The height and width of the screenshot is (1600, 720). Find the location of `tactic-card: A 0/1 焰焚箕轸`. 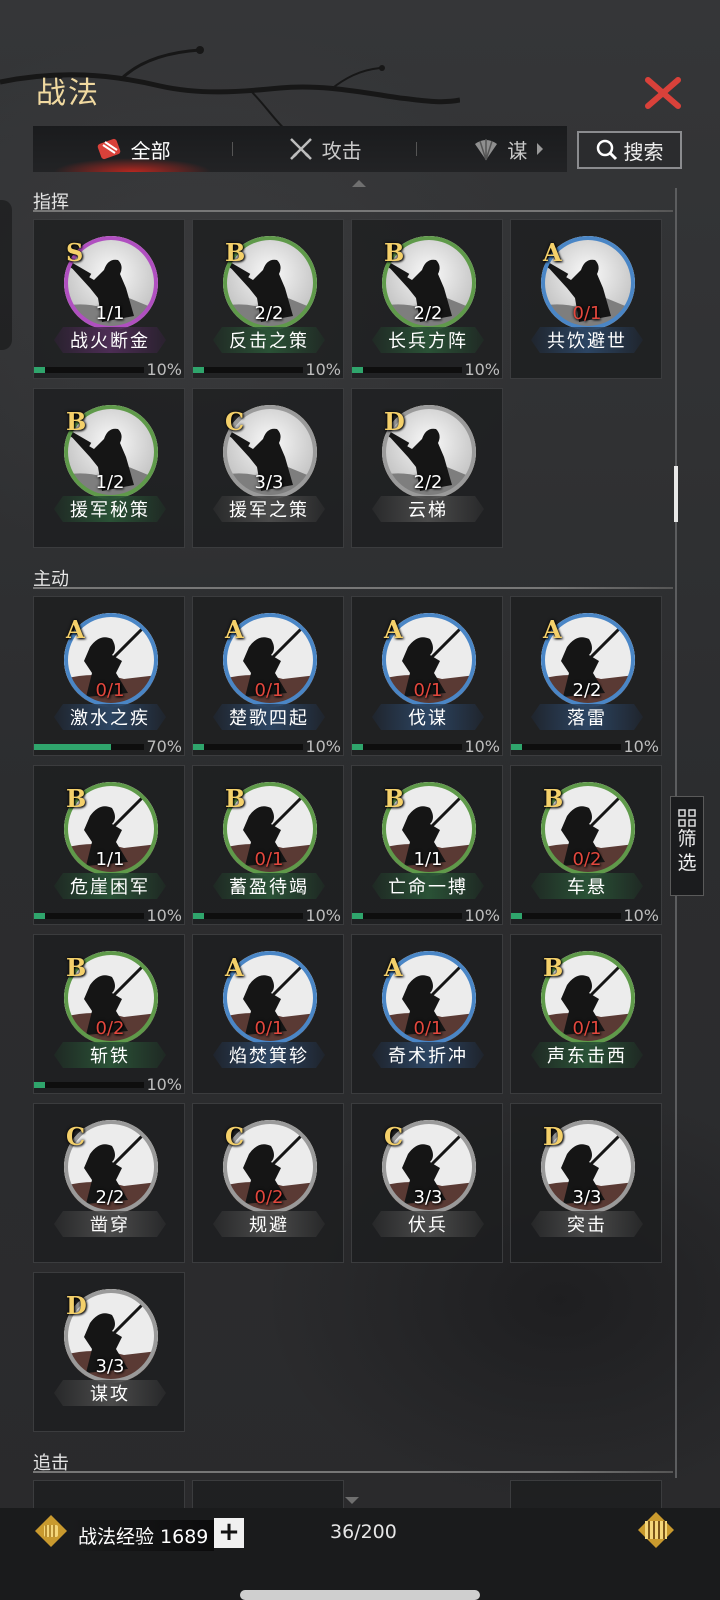

tactic-card: A 0/1 焰焚箕轸 is located at coordinates (268, 1014).